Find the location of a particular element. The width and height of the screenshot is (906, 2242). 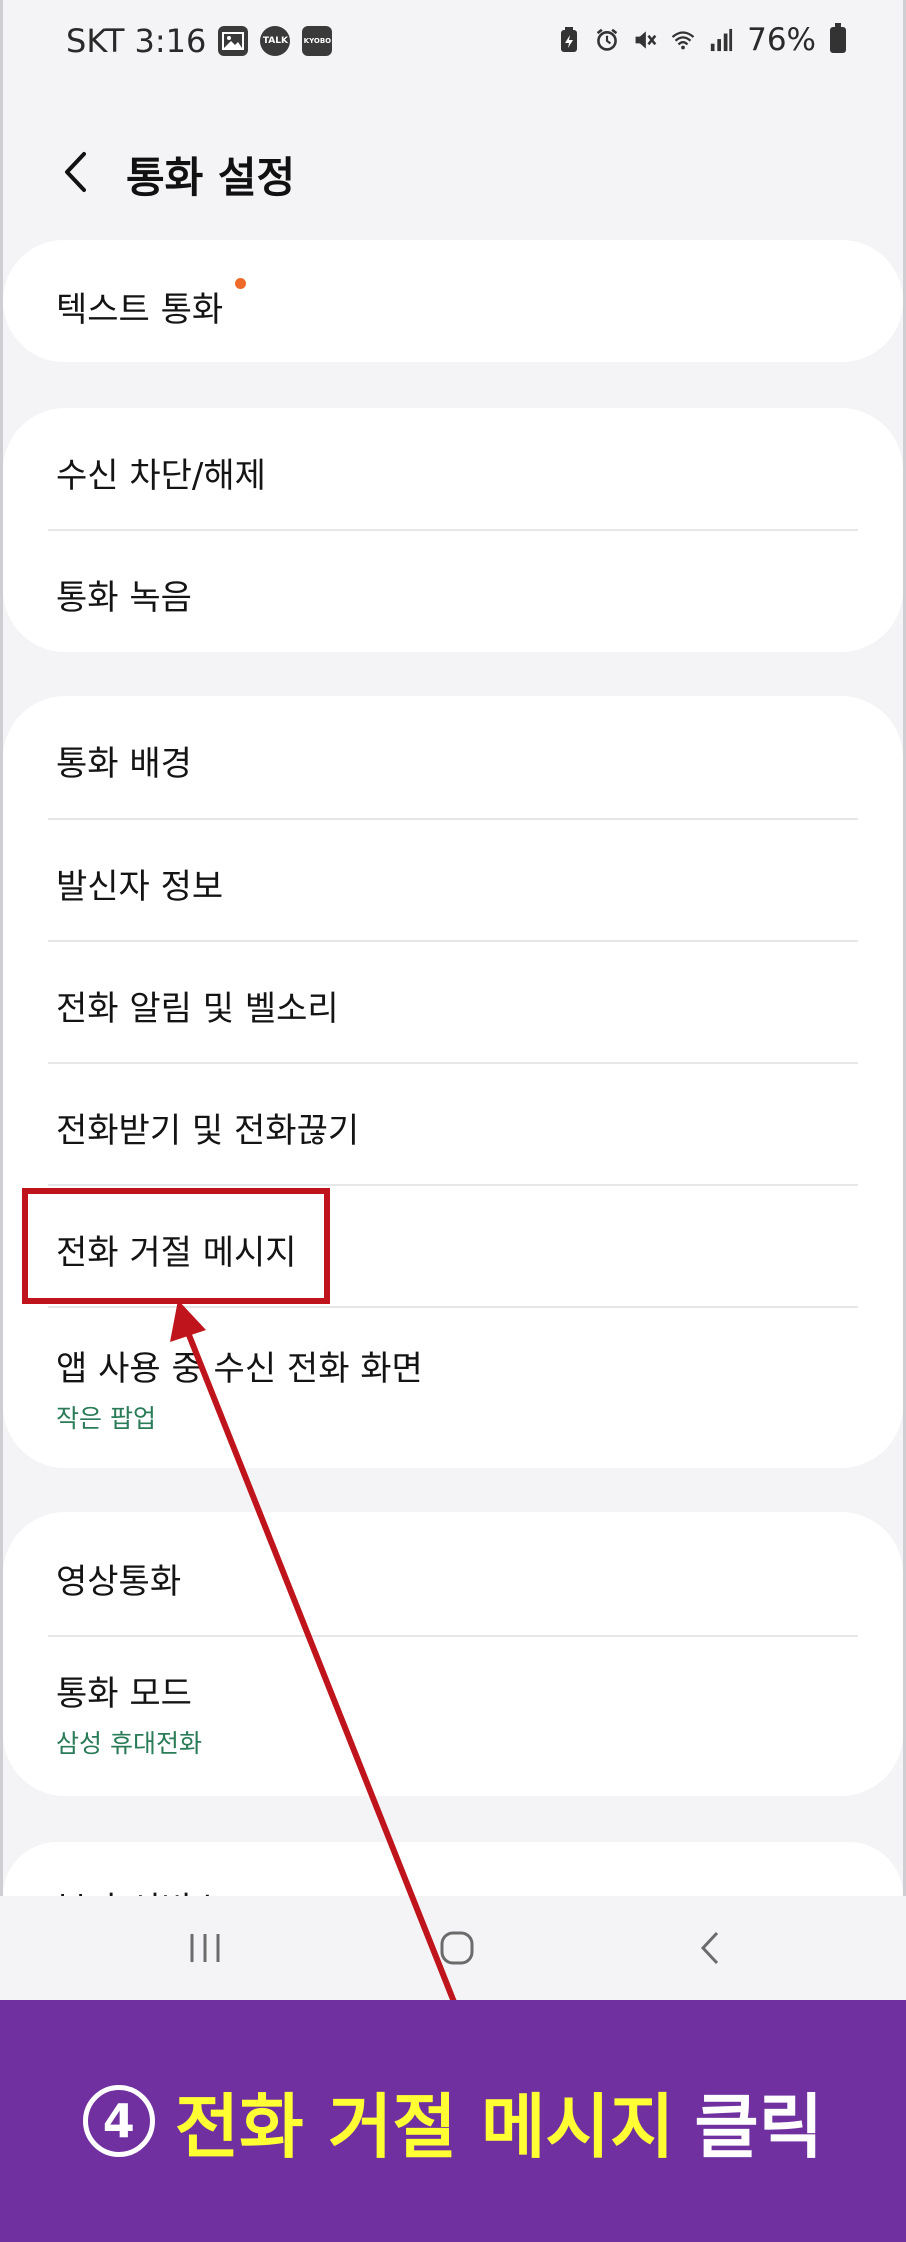

mute-icon is located at coordinates (645, 40).